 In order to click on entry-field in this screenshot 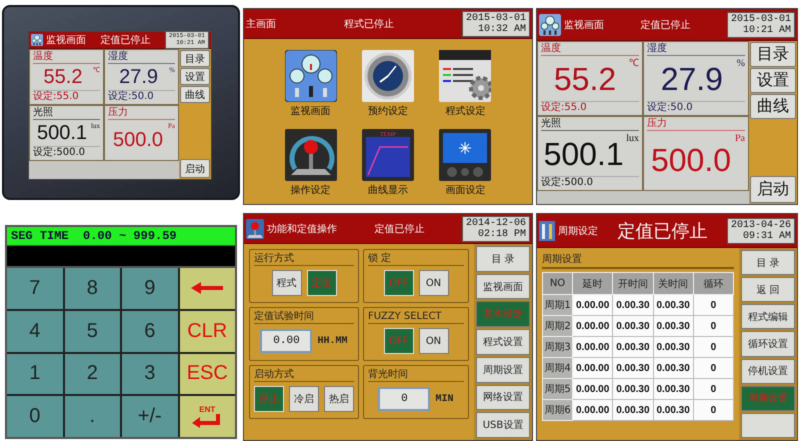, I will do `click(121, 257)`.